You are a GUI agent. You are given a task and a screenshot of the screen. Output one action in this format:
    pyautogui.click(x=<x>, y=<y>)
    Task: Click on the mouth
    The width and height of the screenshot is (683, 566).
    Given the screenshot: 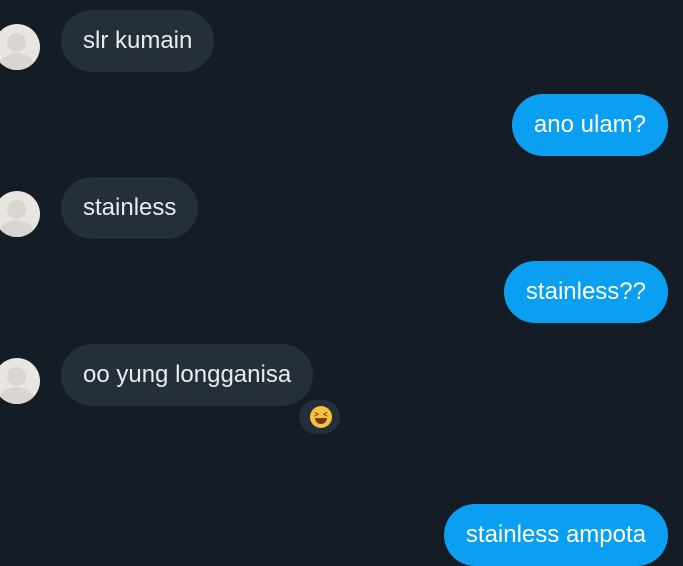 What is the action you would take?
    pyautogui.click(x=321, y=421)
    